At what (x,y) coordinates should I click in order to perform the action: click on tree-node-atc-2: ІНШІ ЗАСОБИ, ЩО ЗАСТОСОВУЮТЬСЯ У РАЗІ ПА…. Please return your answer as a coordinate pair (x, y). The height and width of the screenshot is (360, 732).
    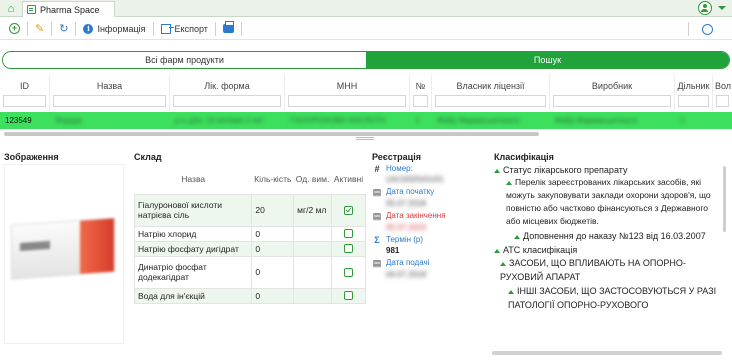
    Looking at the image, I should click on (610, 298).